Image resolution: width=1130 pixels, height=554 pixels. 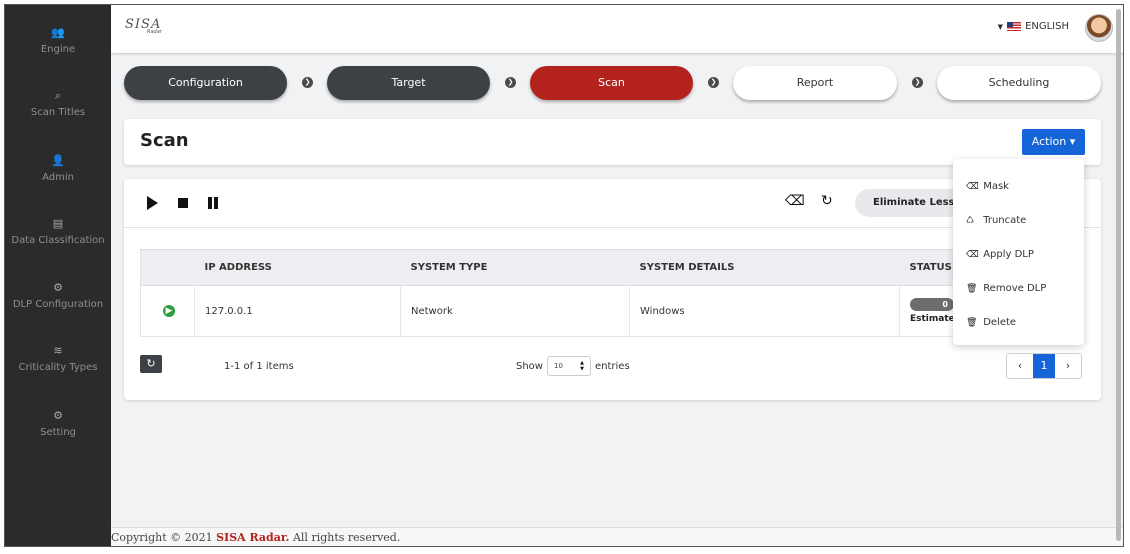 I want to click on pagination: ‹ 1 ›, so click(x=1044, y=366).